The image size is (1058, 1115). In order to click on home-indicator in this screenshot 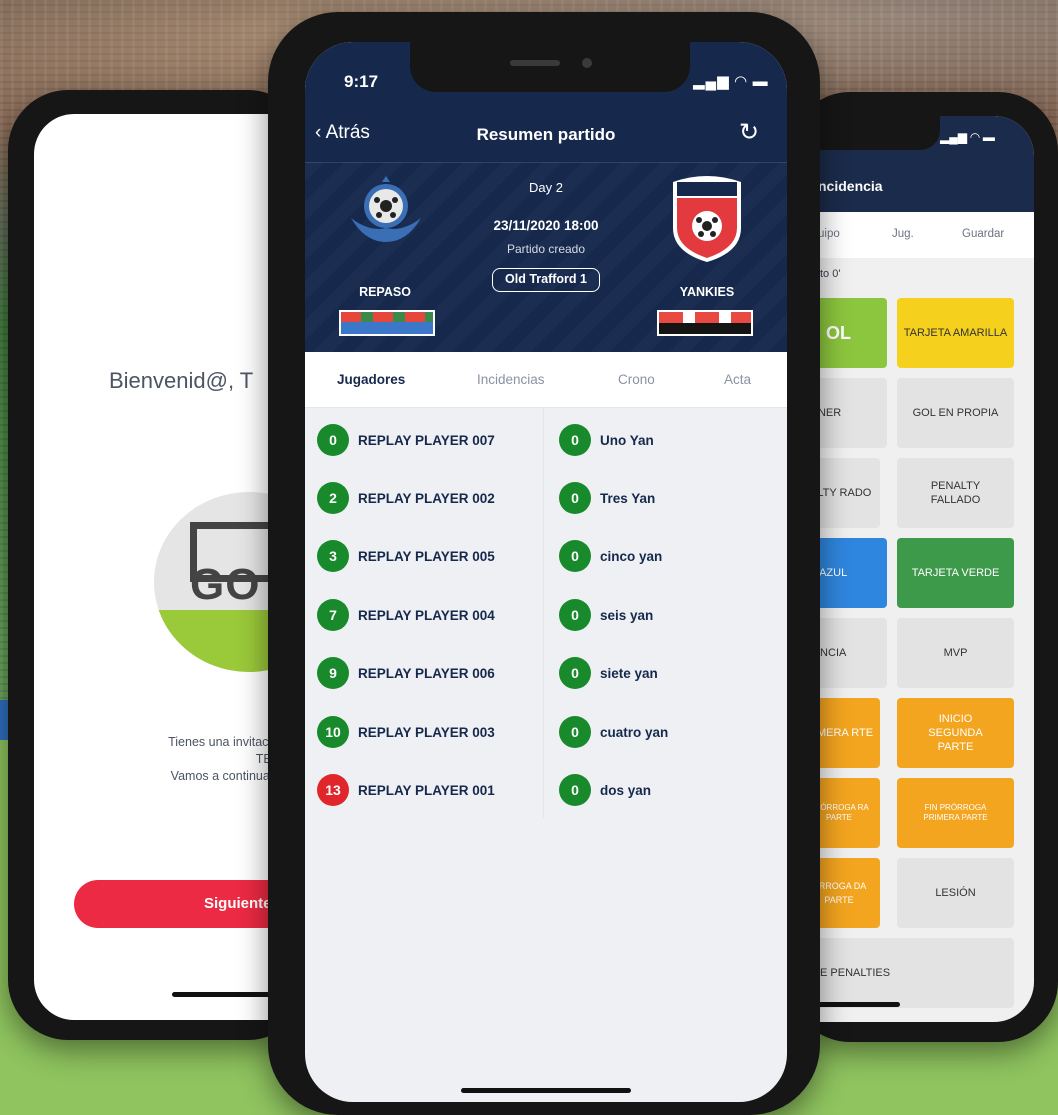, I will do `click(546, 1090)`.